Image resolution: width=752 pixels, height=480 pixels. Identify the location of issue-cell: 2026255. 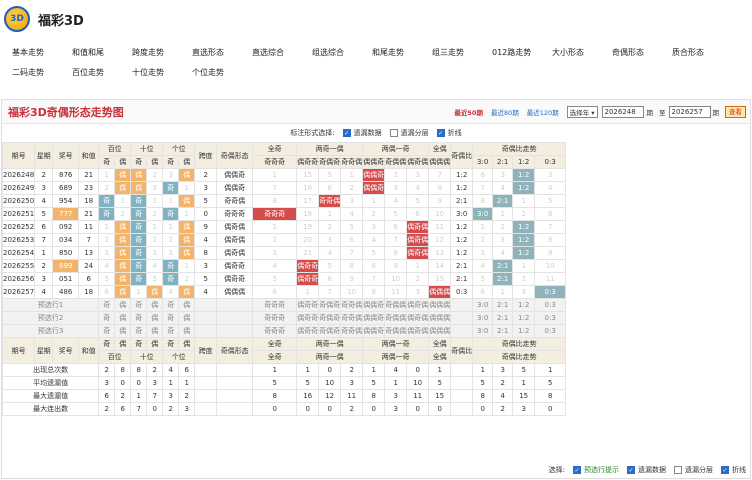
(18, 266).